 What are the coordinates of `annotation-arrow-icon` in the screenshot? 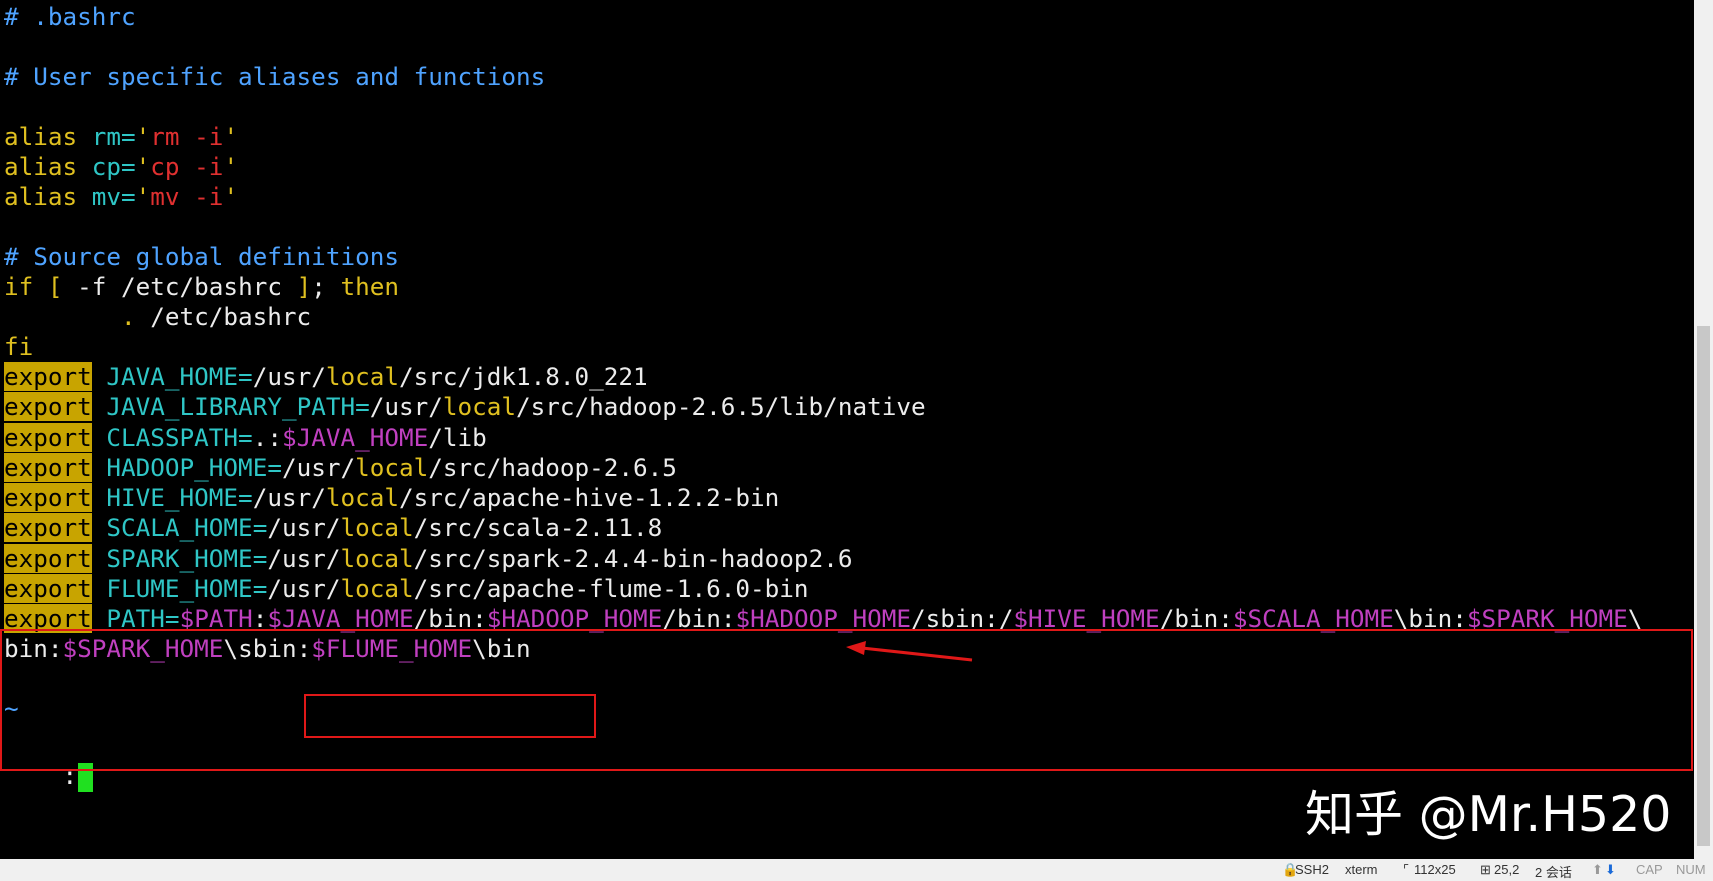 It's located at (909, 651).